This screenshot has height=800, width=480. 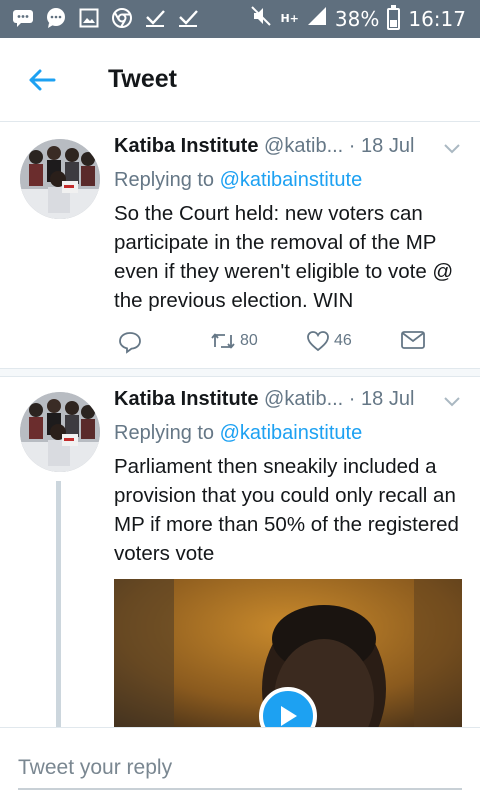 I want to click on header: Tweet, so click(x=240, y=80).